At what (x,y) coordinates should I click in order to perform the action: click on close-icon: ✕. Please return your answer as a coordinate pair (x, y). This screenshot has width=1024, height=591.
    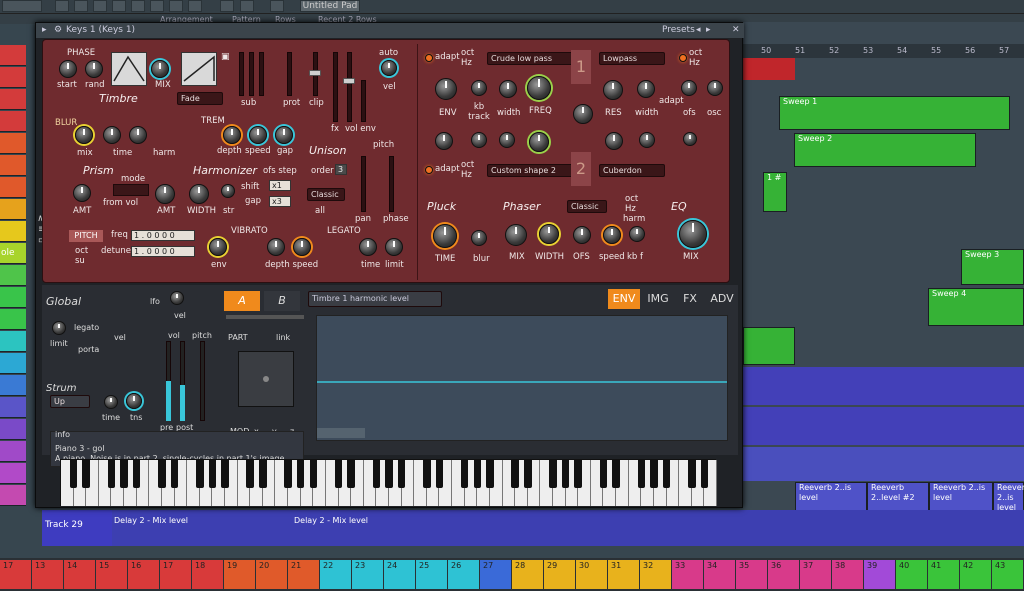
    Looking at the image, I should click on (736, 30).